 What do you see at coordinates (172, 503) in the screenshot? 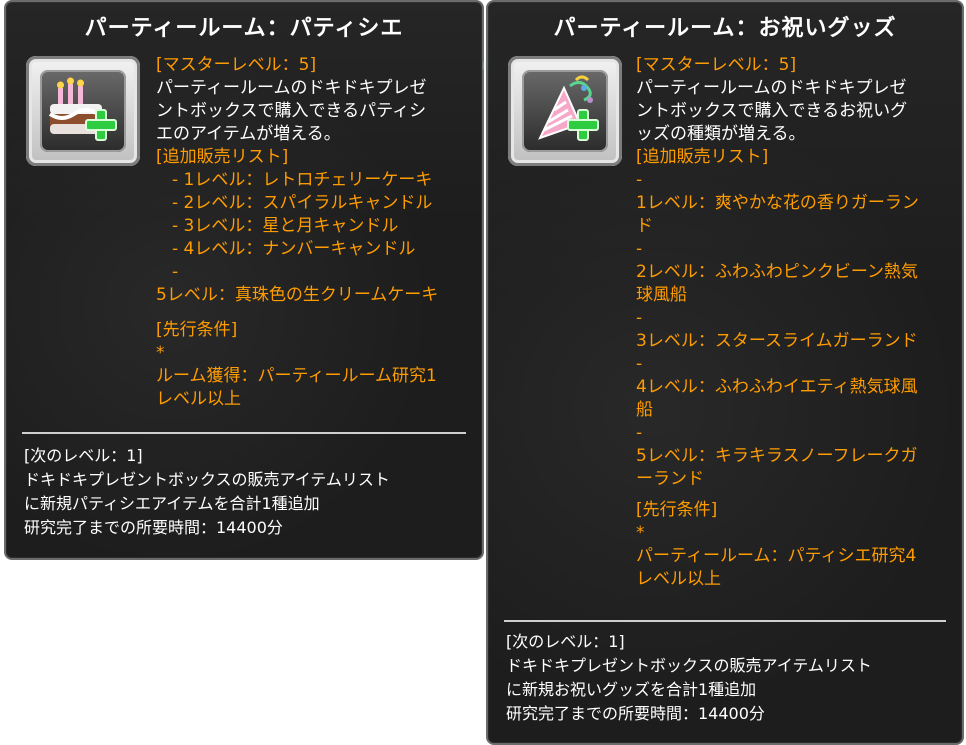
I see `next-level-line-2: に新規パティシエアイテムを合計1種追加` at bounding box center [172, 503].